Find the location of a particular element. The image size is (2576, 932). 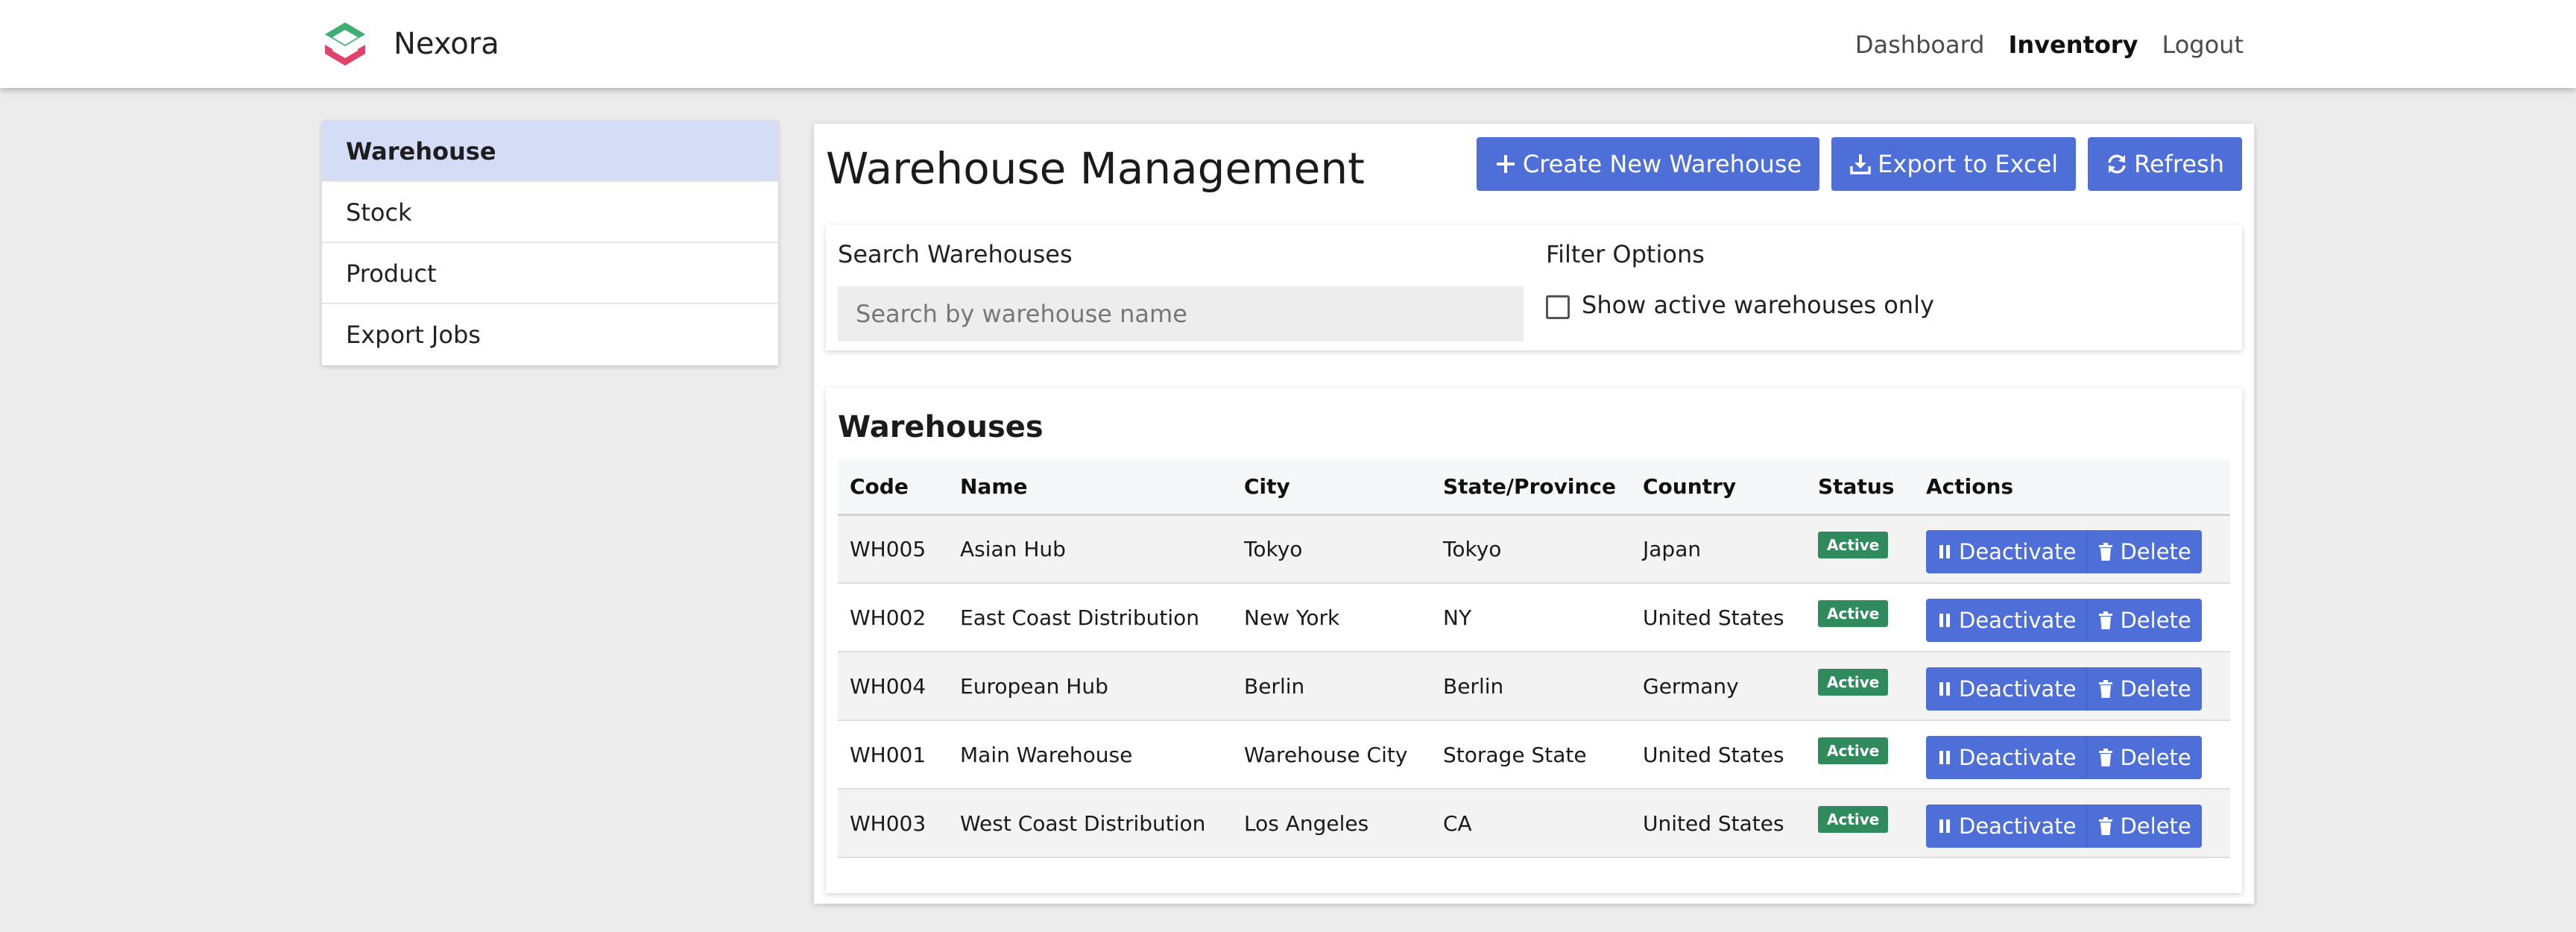

cell-city: New York is located at coordinates (1331, 617).